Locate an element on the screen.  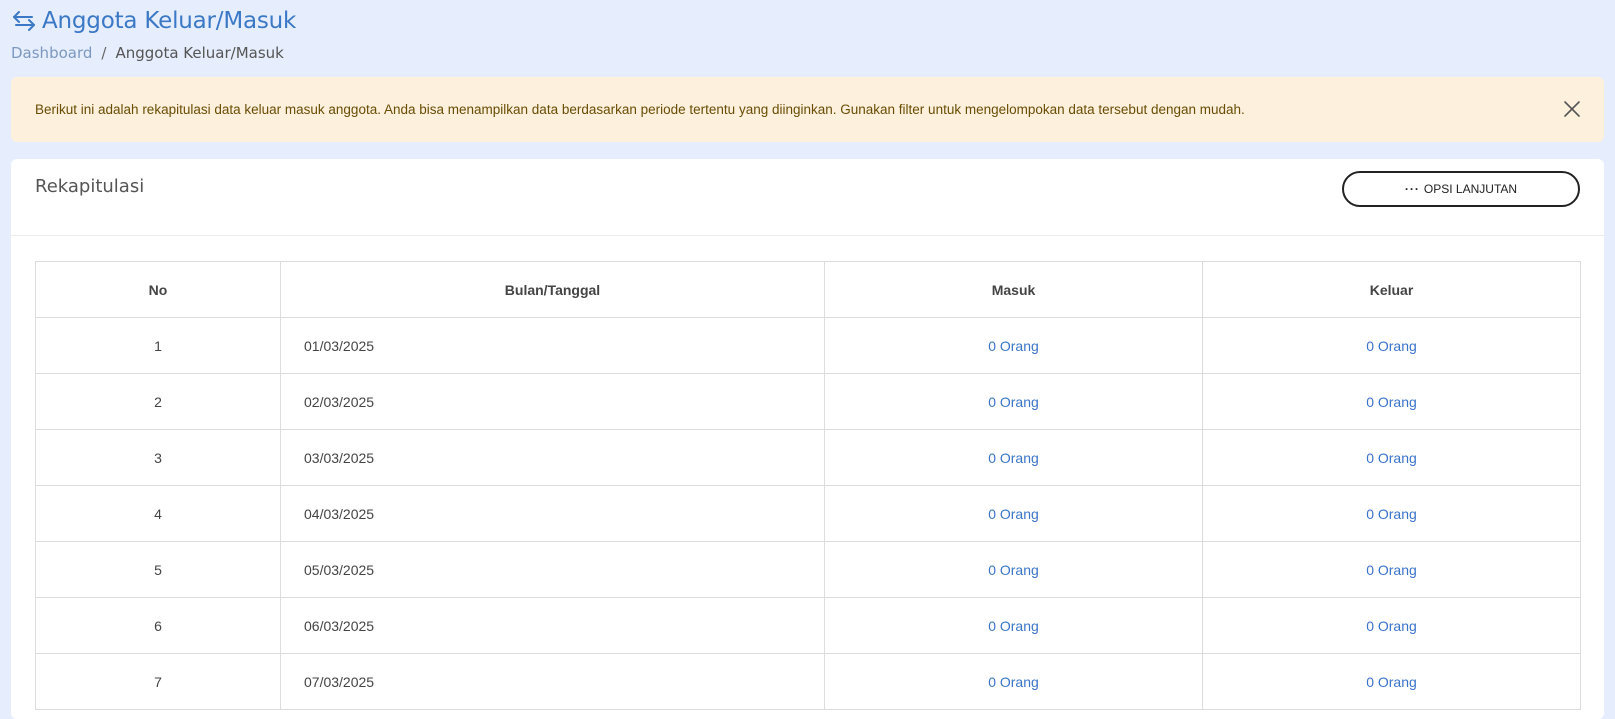
table-row: 5 05/03/2025 0 Orang 0 Orang is located at coordinates (808, 569).